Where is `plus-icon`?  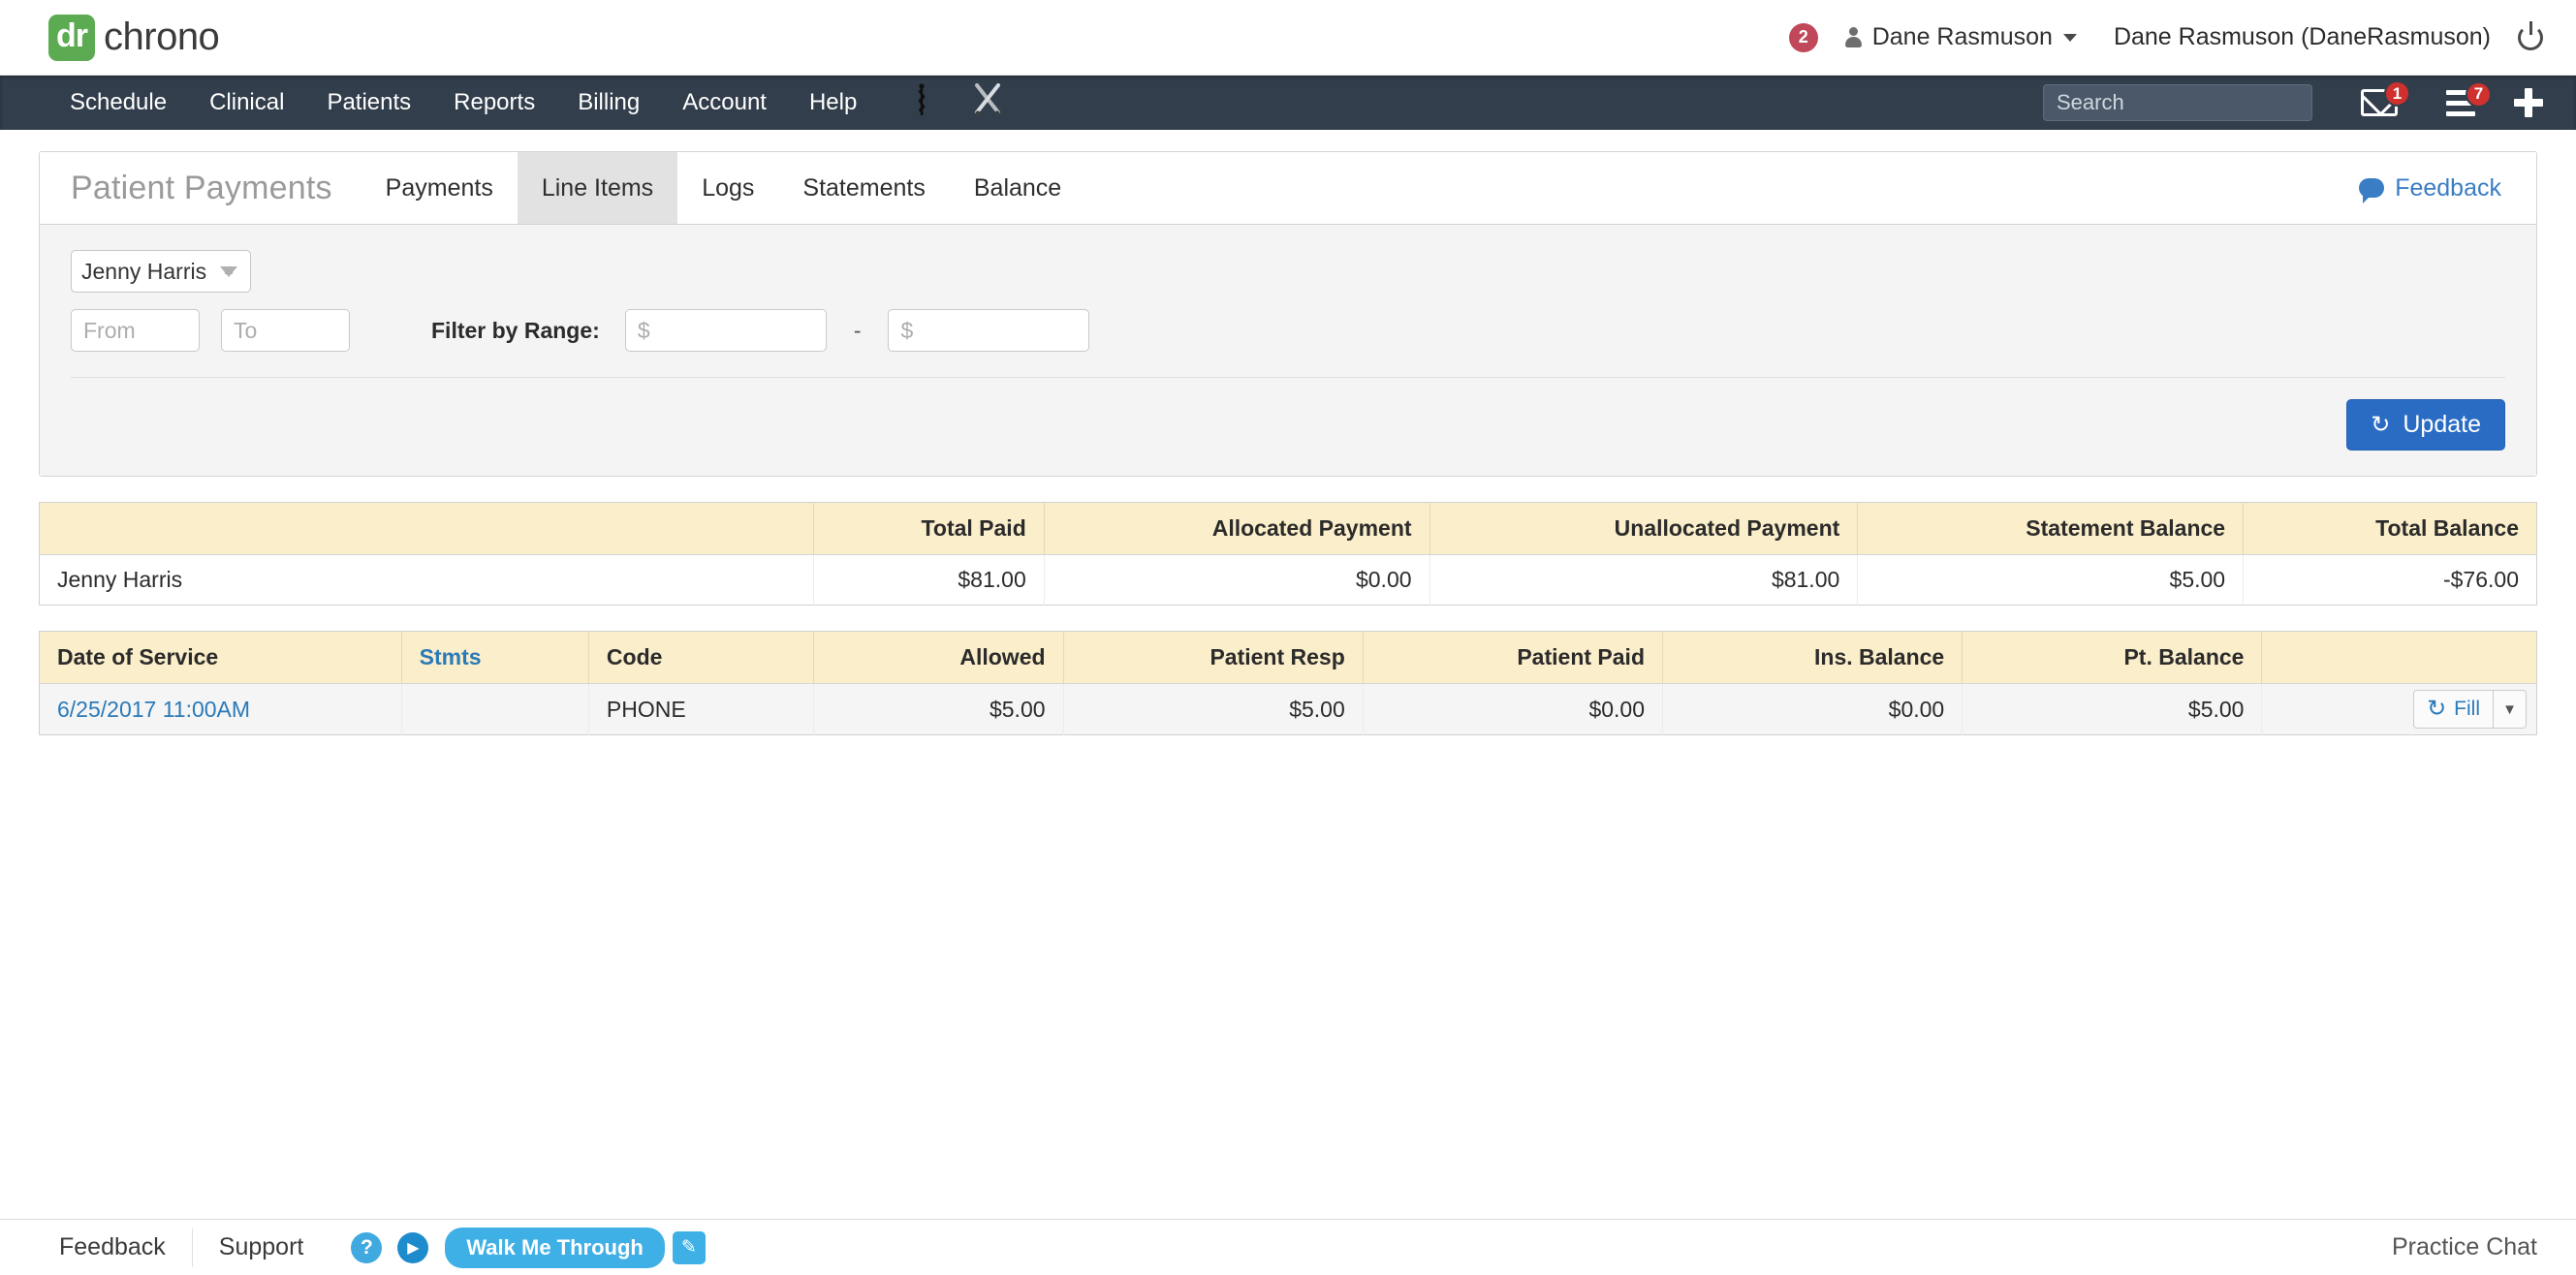
plus-icon is located at coordinates (2528, 102).